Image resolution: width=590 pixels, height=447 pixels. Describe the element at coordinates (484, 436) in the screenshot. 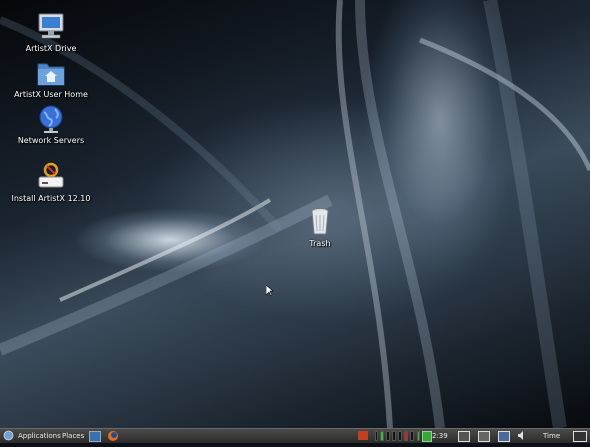

I see `clipboard-icon` at that location.